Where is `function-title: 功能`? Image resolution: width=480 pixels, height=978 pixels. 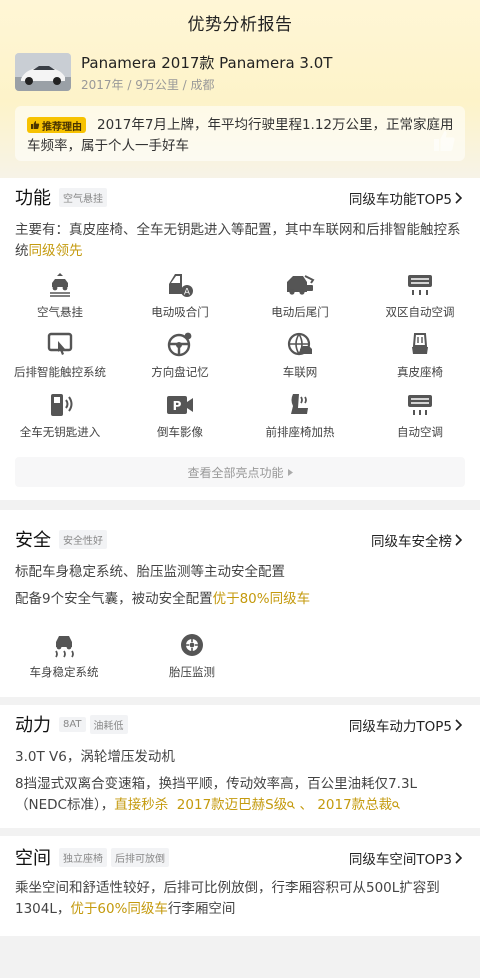 function-title: 功能 is located at coordinates (33, 198).